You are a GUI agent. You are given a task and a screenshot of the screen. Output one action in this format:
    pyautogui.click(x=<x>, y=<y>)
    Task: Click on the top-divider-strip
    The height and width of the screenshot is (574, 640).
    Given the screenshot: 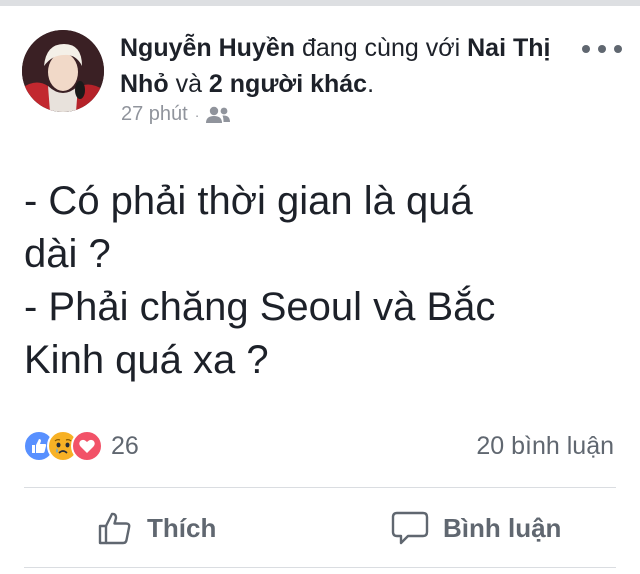 What is the action you would take?
    pyautogui.click(x=320, y=3)
    